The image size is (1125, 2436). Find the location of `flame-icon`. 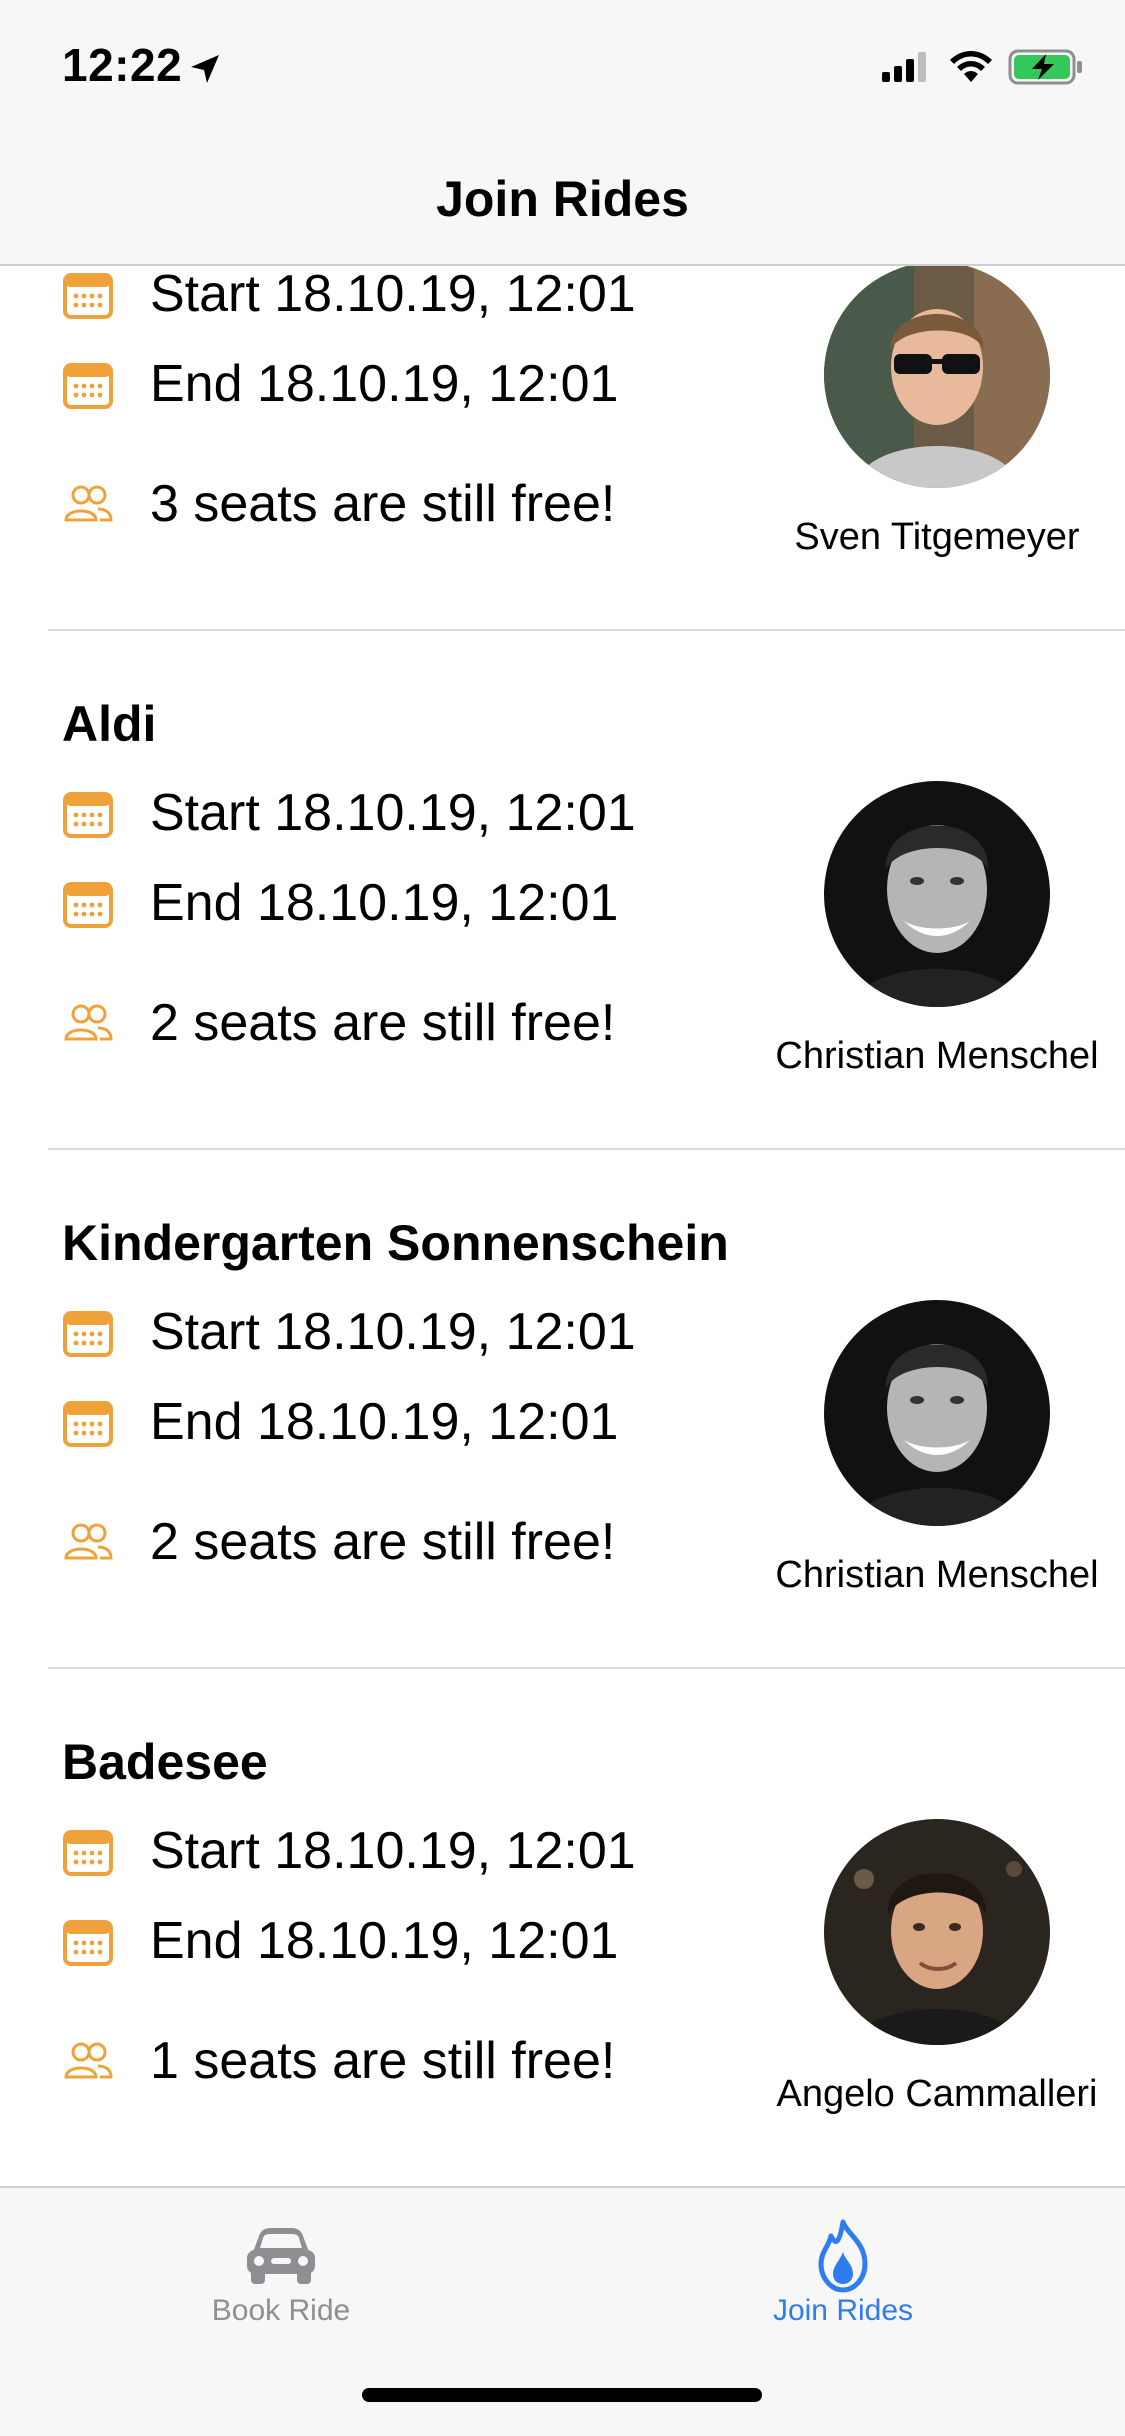

flame-icon is located at coordinates (843, 2256).